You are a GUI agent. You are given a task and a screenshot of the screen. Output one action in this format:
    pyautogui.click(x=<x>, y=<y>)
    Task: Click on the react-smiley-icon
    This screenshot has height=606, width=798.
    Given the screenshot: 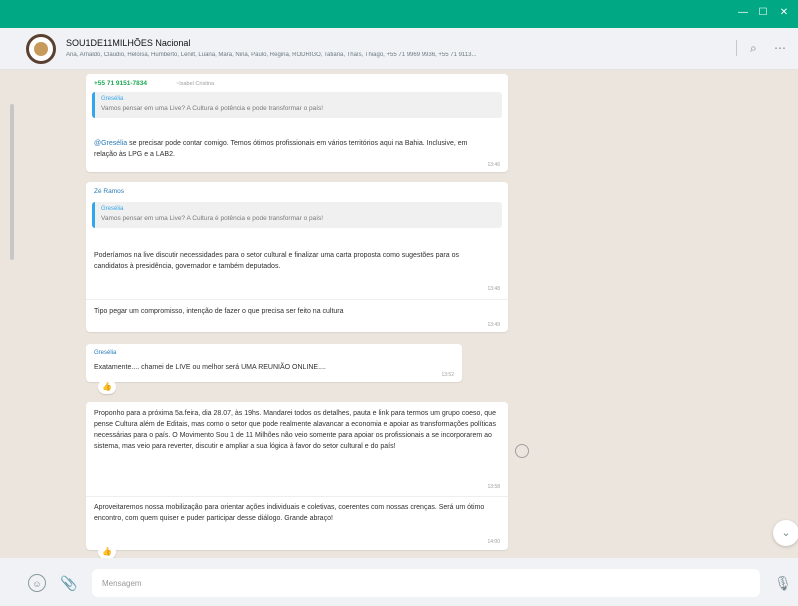 What is the action you would take?
    pyautogui.click(x=522, y=451)
    